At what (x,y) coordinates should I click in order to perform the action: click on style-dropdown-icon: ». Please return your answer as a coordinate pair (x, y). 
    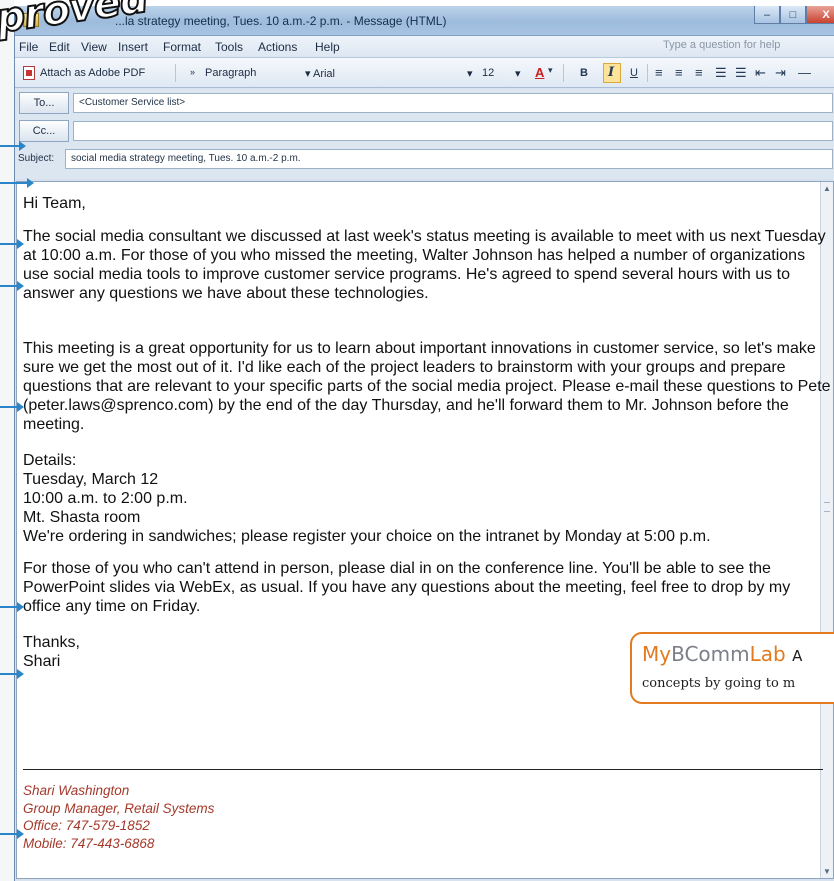
    Looking at the image, I should click on (193, 72).